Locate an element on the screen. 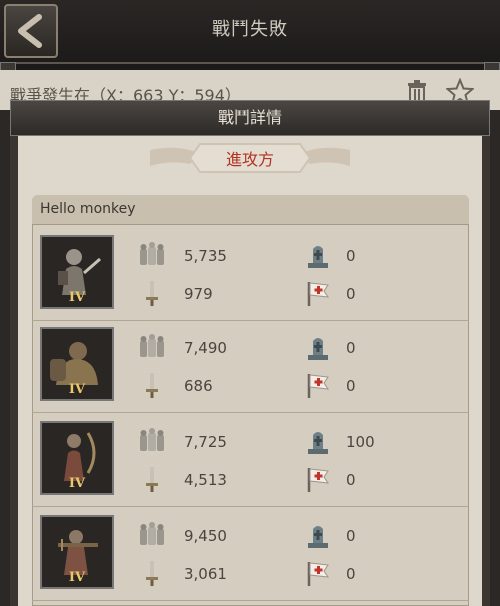 The image size is (500, 606). back-button is located at coordinates (31, 31).